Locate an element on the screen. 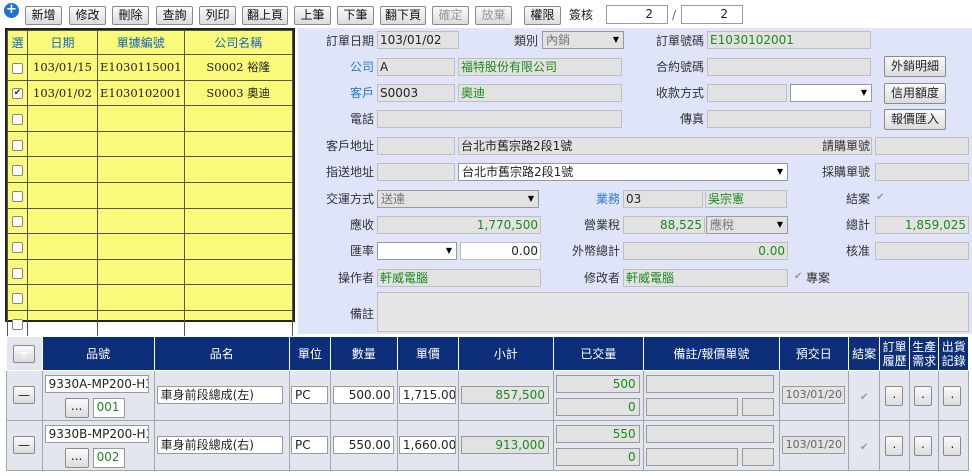 Image resolution: width=972 pixels, height=476 pixels. list-row: ✔ 103/01/02 E1030102001 S0003 奧迪 is located at coordinates (150, 93).